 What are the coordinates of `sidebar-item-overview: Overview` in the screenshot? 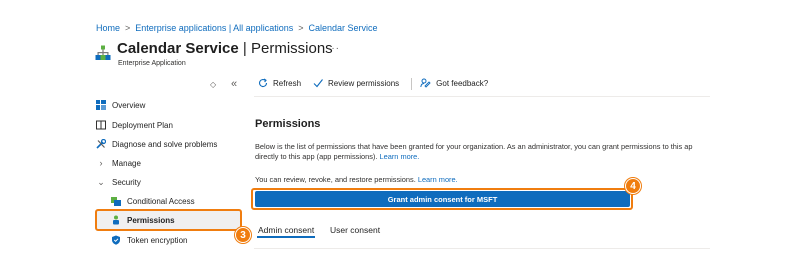 It's located at (120, 105).